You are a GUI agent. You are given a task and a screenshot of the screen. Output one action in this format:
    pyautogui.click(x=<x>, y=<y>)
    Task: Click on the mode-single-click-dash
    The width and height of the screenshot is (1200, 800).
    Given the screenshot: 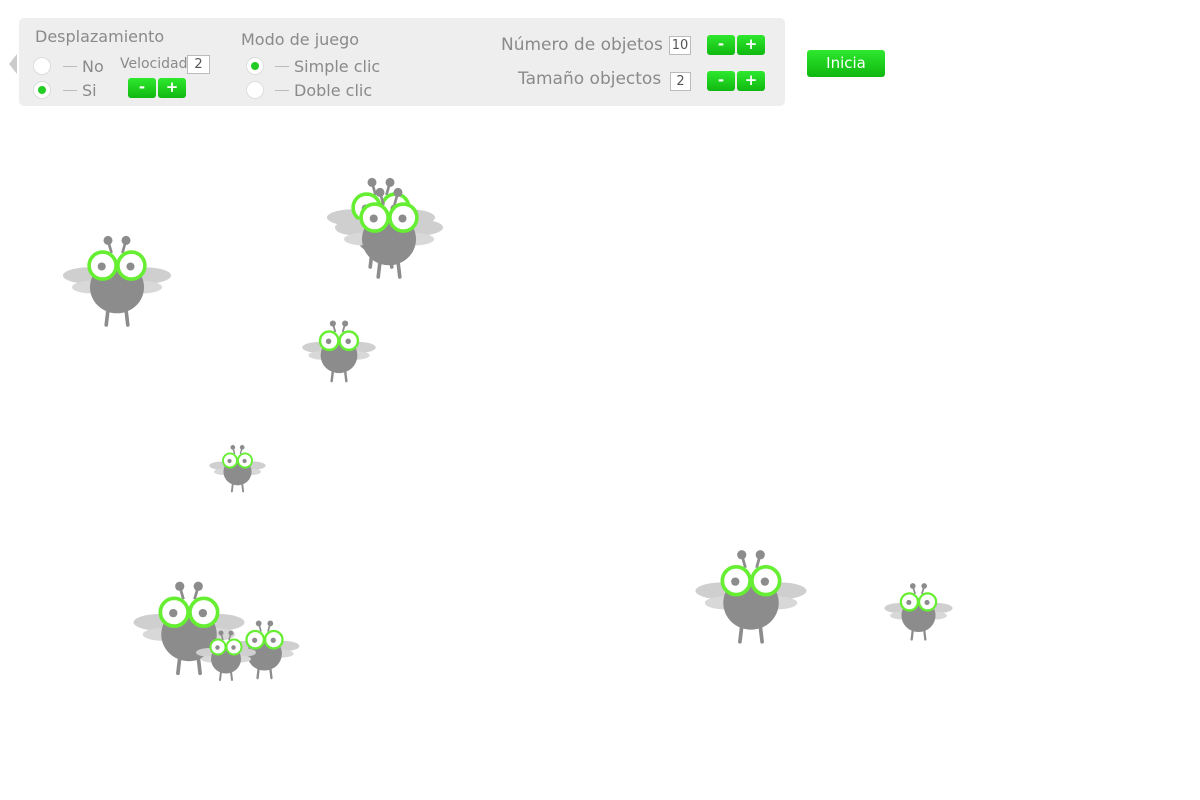 What is the action you would take?
    pyautogui.click(x=282, y=66)
    